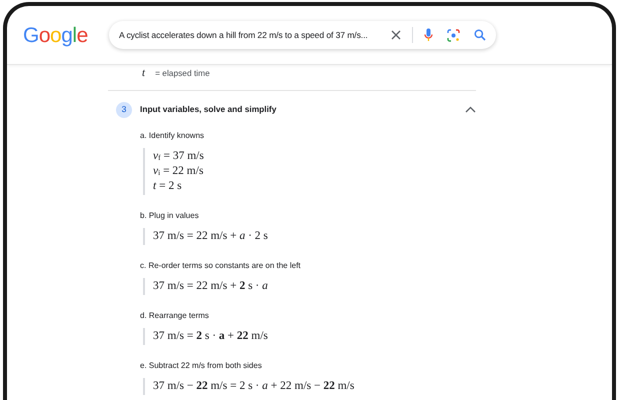 This screenshot has height=400, width=619. I want to click on equation: v$_{i}$ = 22 m/s, so click(178, 170).